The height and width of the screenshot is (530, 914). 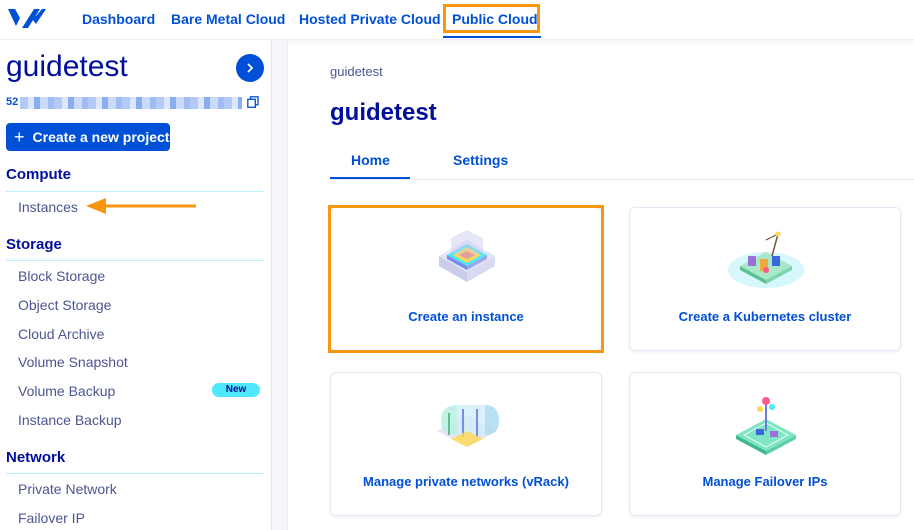 What do you see at coordinates (67, 489) in the screenshot?
I see `sidebar-item-private-network: Private Network` at bounding box center [67, 489].